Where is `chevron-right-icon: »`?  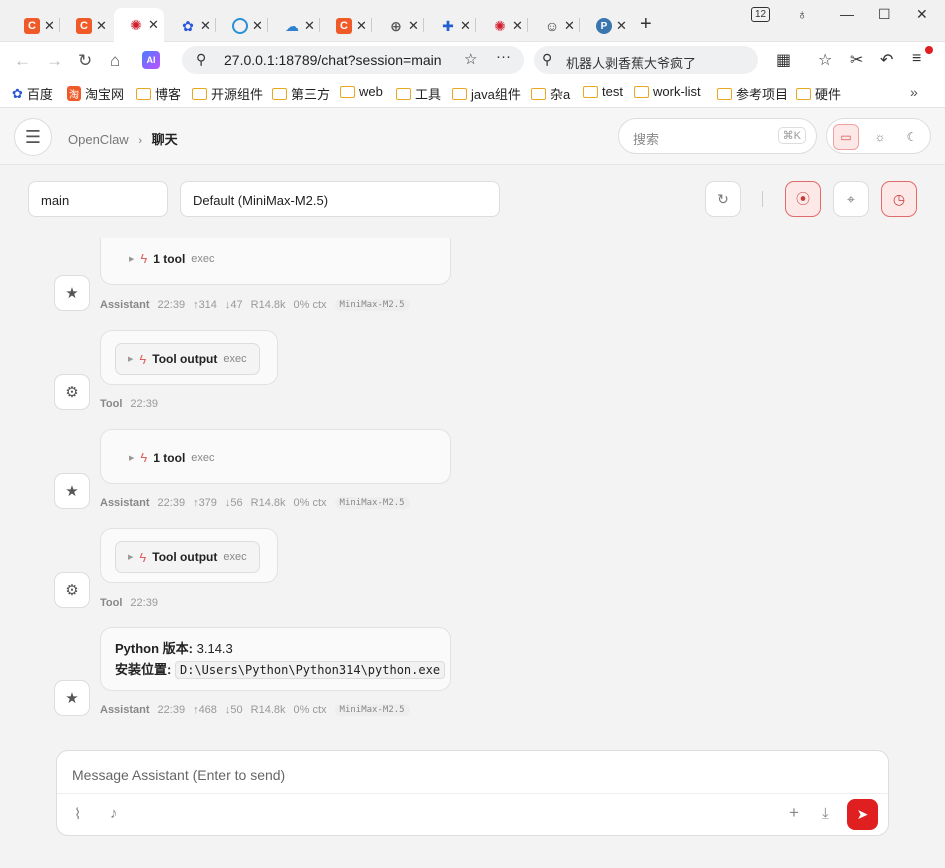
chevron-right-icon: » is located at coordinates (914, 92).